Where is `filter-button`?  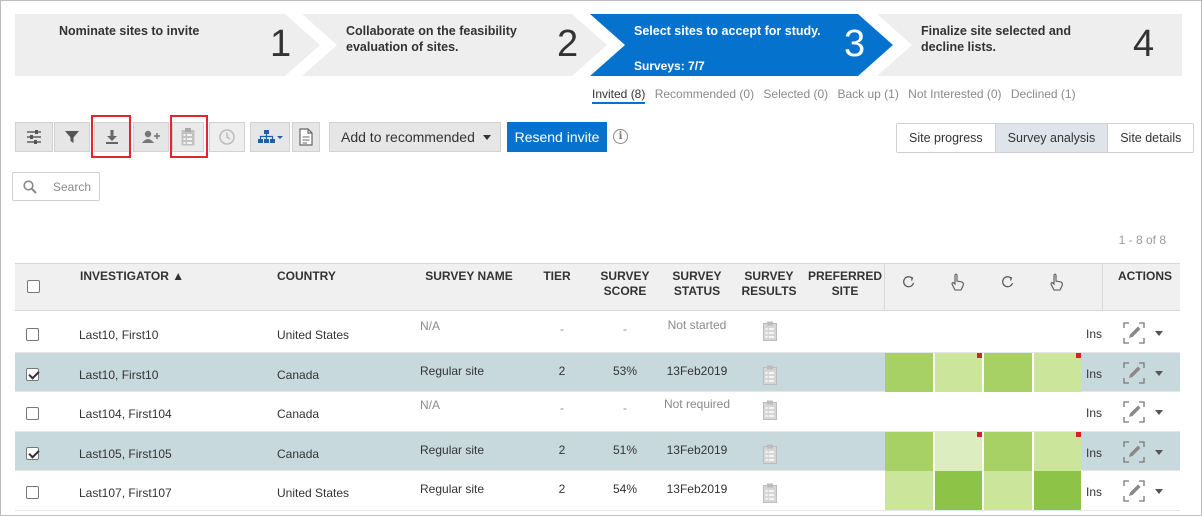
filter-button is located at coordinates (72, 137).